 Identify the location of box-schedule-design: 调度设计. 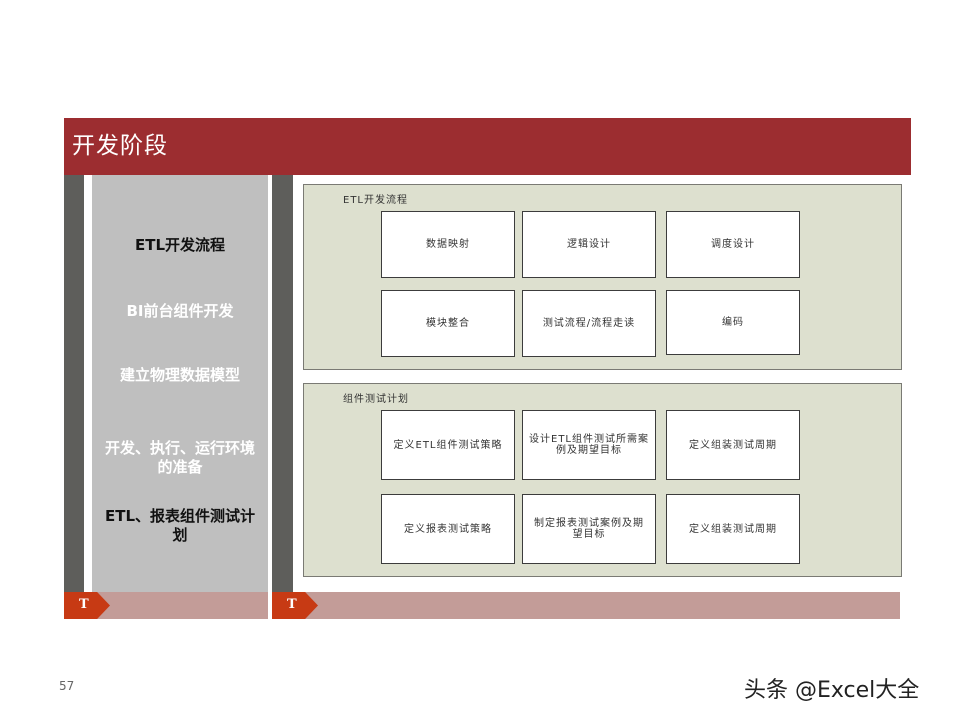
(733, 244).